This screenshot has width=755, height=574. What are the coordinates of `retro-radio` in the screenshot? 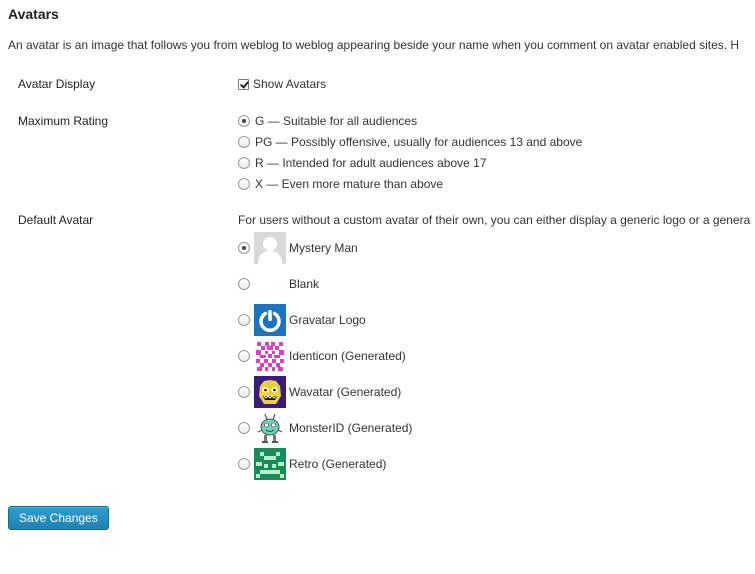 It's located at (244, 464).